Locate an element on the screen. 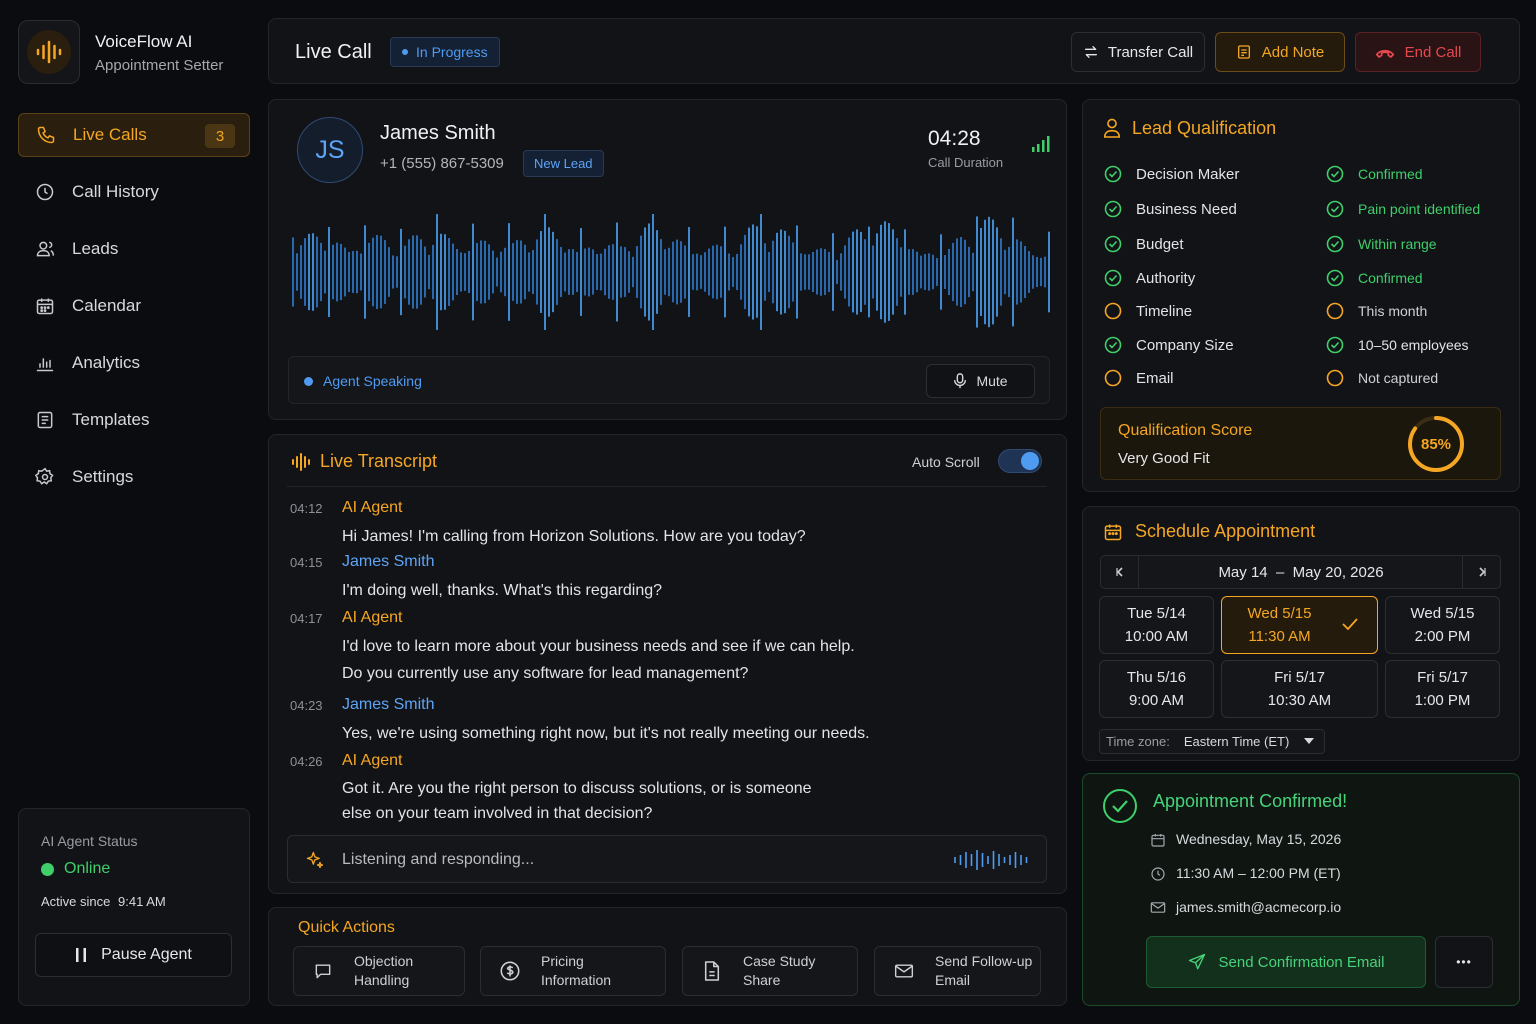 The width and height of the screenshot is (1536, 1024). transcript-time: 04:23 is located at coordinates (306, 705).